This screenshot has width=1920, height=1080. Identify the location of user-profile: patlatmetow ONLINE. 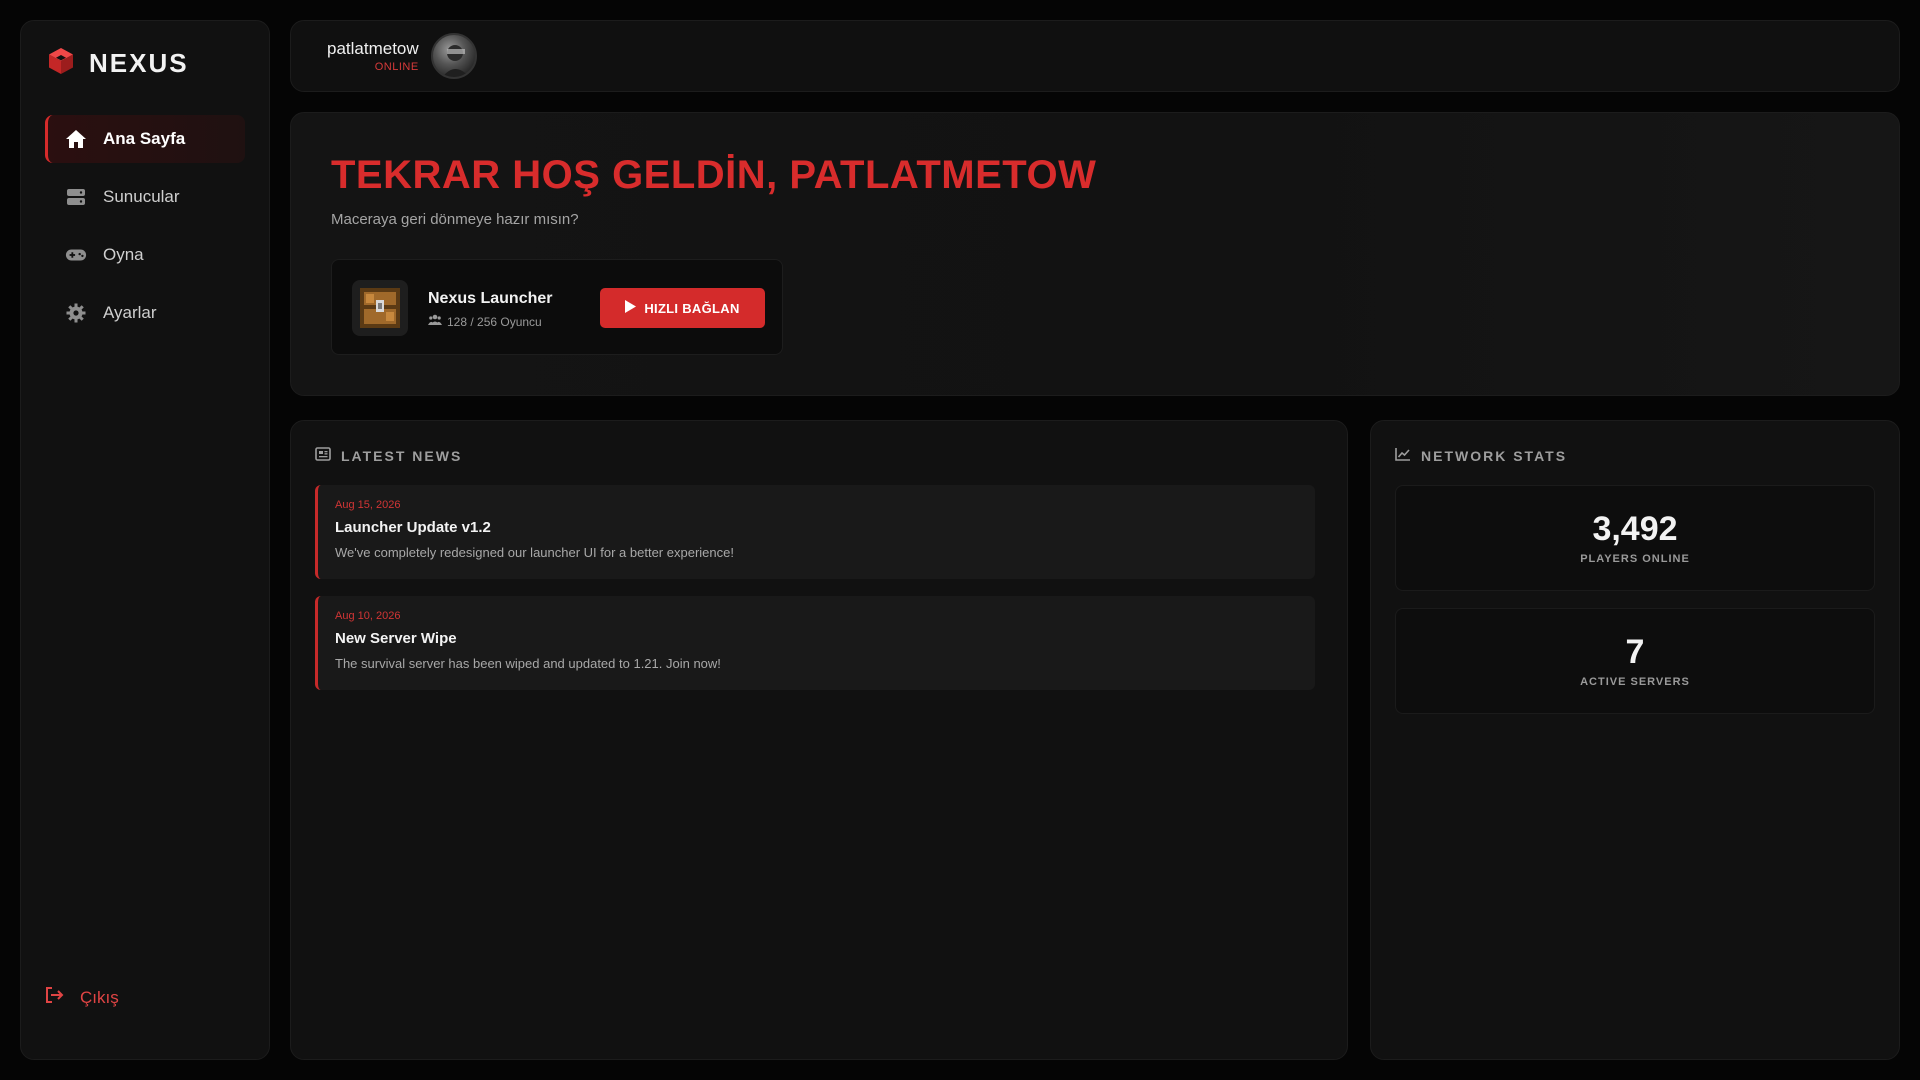
(402, 56).